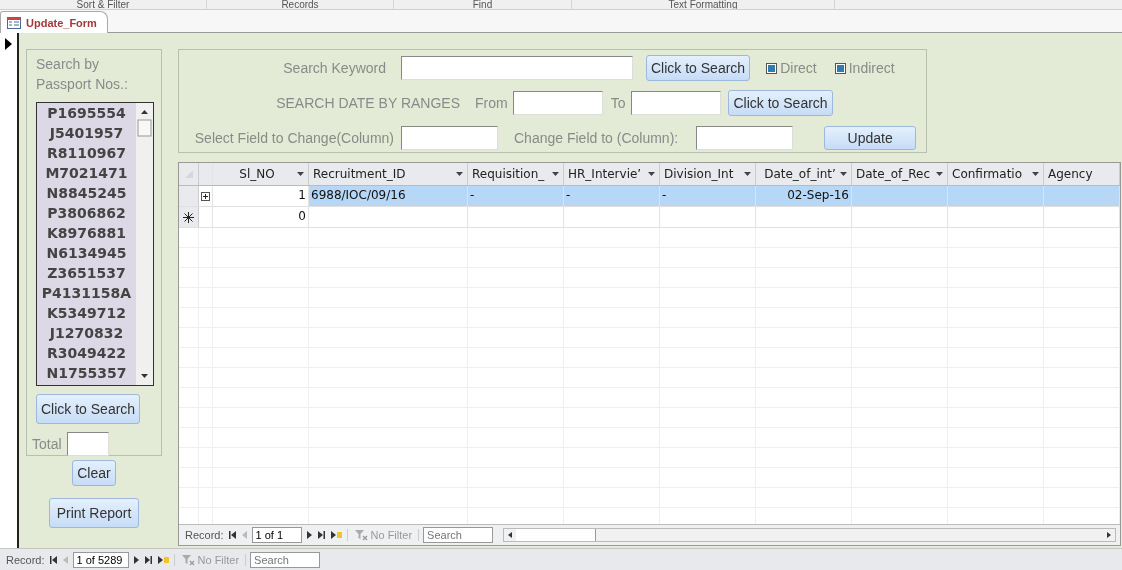  I want to click on date-range-label: SEARCH DATE BY RANGES, so click(367, 103).